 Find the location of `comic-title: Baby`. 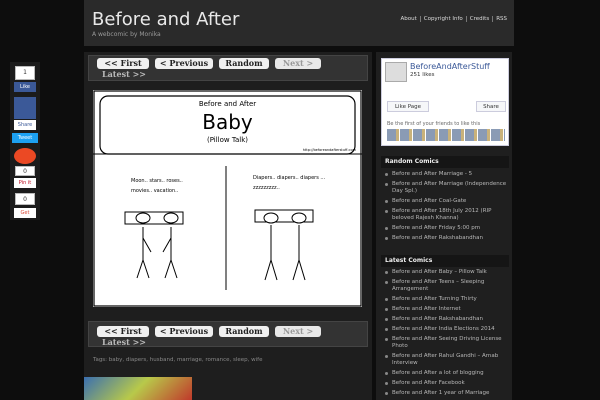

comic-title: Baby is located at coordinates (227, 122).